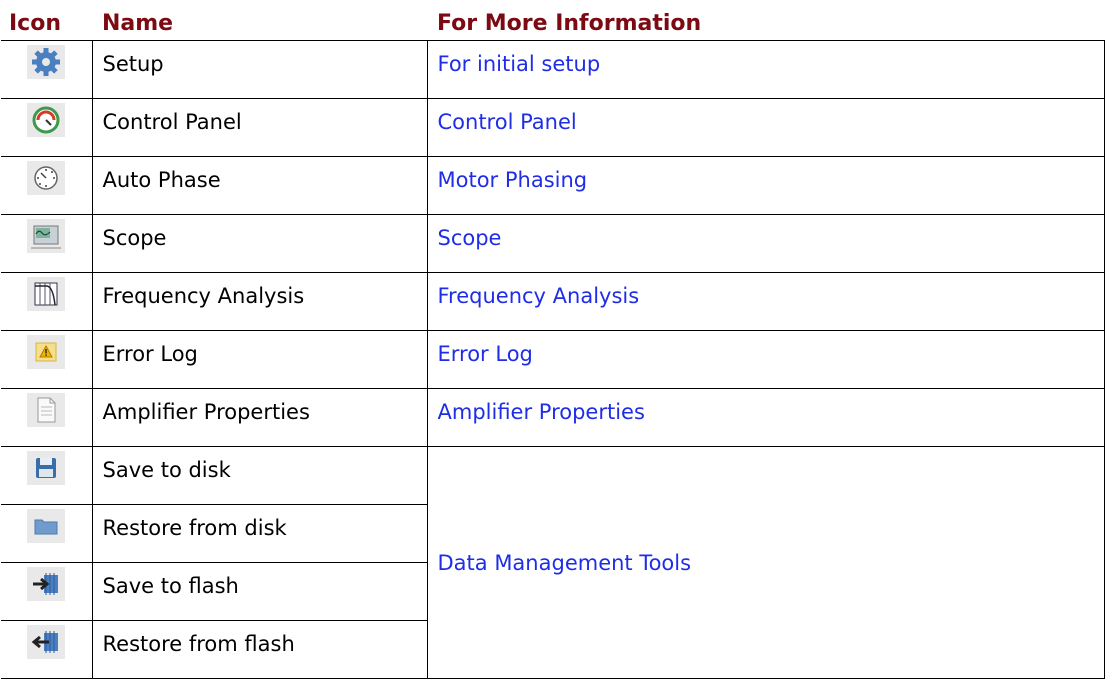 The width and height of the screenshot is (1115, 685). I want to click on name-cell: Setup, so click(259, 69).